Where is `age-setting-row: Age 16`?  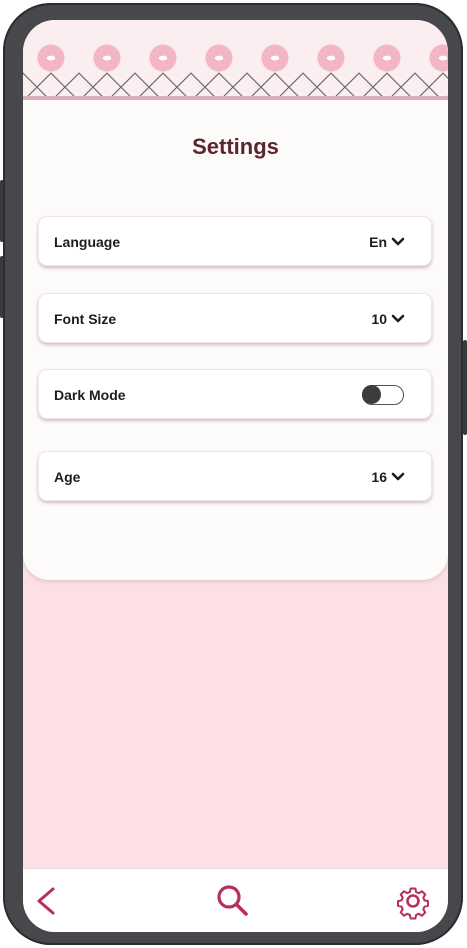 age-setting-row: Age 16 is located at coordinates (235, 476).